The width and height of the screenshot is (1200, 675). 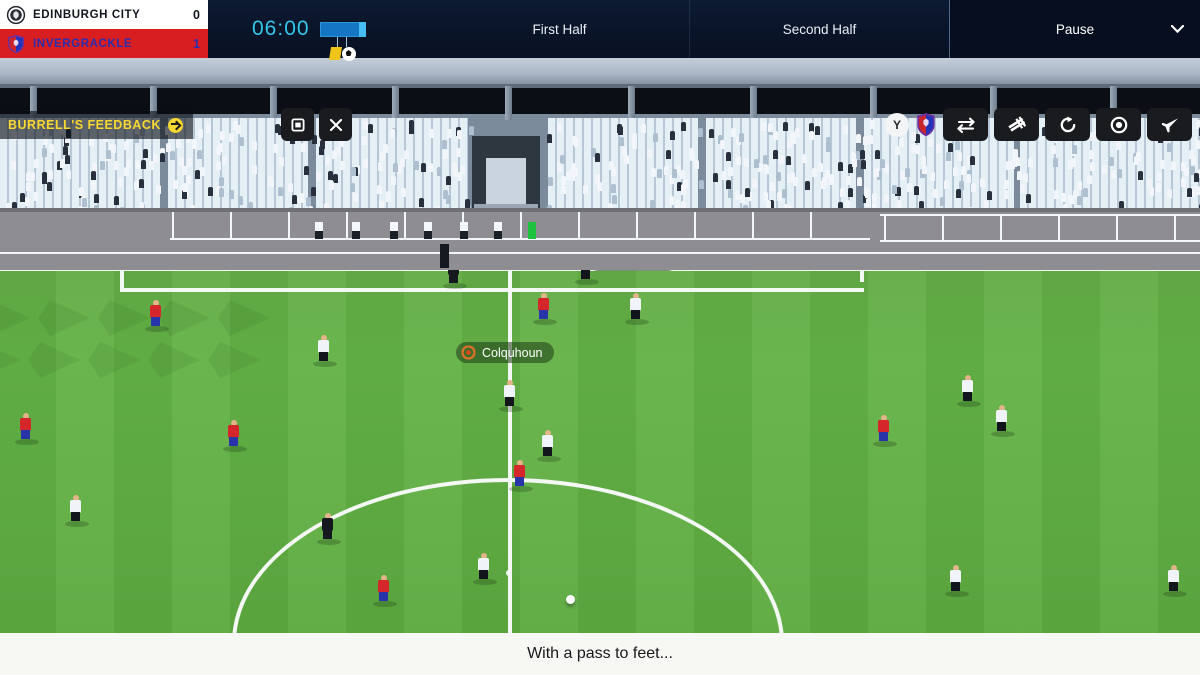 What do you see at coordinates (297, 124) in the screenshot?
I see `maximize-button` at bounding box center [297, 124].